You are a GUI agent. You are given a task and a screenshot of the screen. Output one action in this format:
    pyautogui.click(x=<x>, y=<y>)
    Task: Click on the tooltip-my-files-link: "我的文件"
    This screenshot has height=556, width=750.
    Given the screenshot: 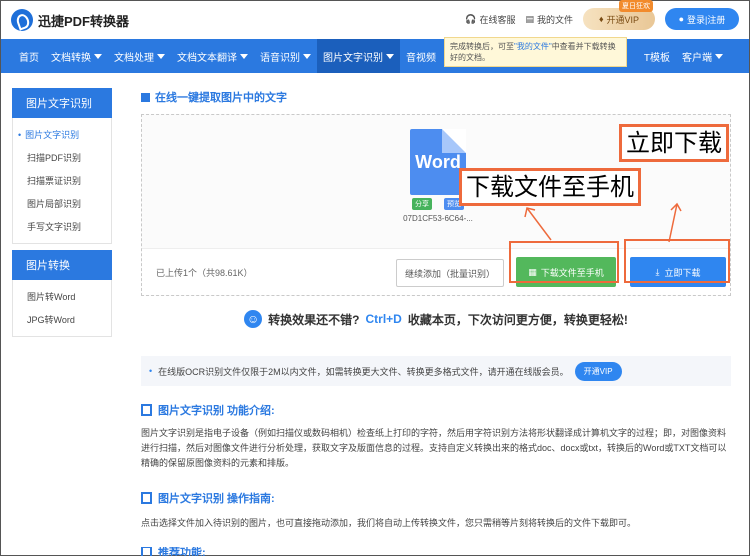 What is the action you would take?
    pyautogui.click(x=533, y=46)
    